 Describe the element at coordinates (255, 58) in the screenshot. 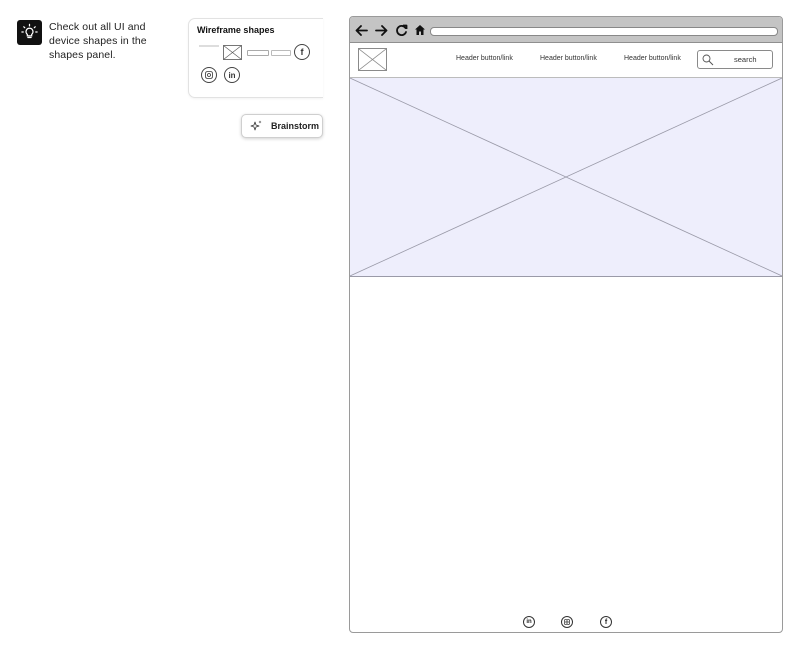

I see `wireframe-shapes-card: Wireframe shapes f in` at that location.